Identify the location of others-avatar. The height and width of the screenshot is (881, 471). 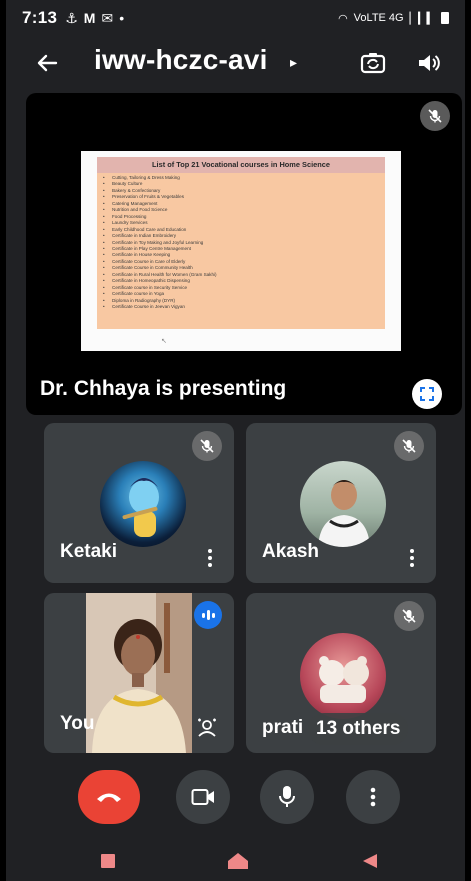
(343, 676).